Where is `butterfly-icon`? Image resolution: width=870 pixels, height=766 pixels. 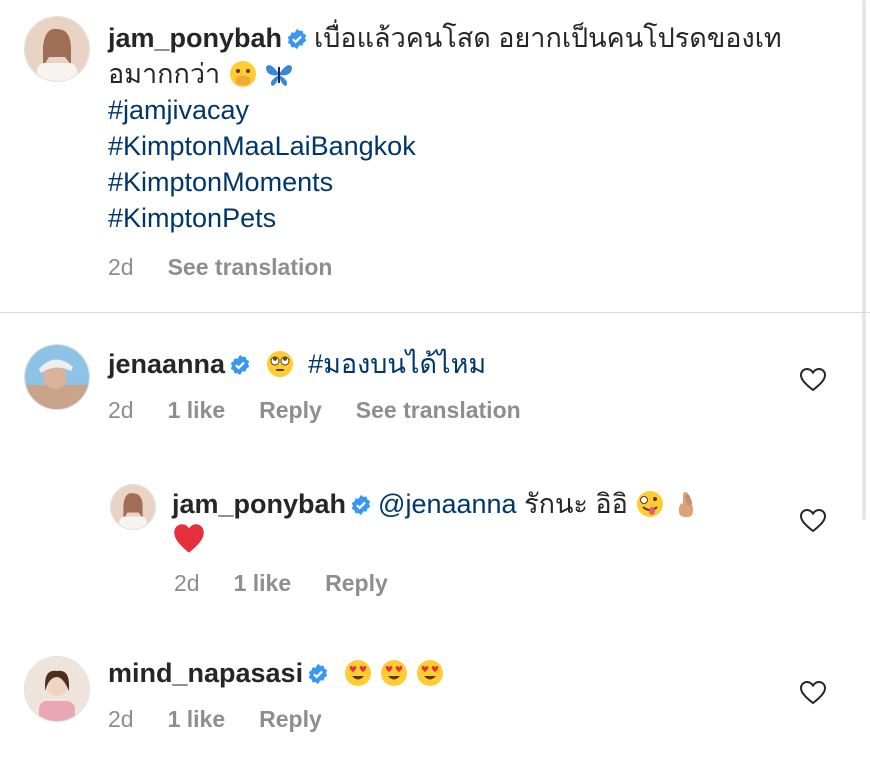
butterfly-icon is located at coordinates (278, 75).